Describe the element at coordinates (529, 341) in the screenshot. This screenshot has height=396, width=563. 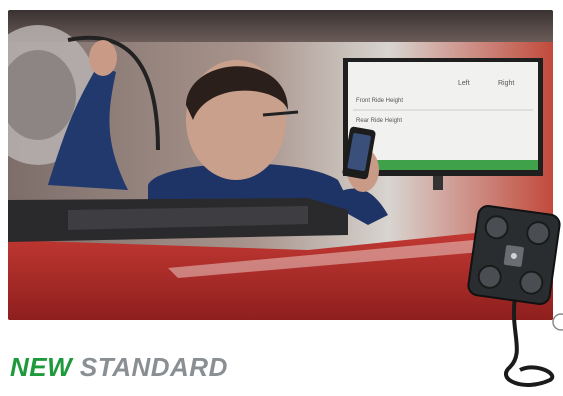
I see `device-cable` at that location.